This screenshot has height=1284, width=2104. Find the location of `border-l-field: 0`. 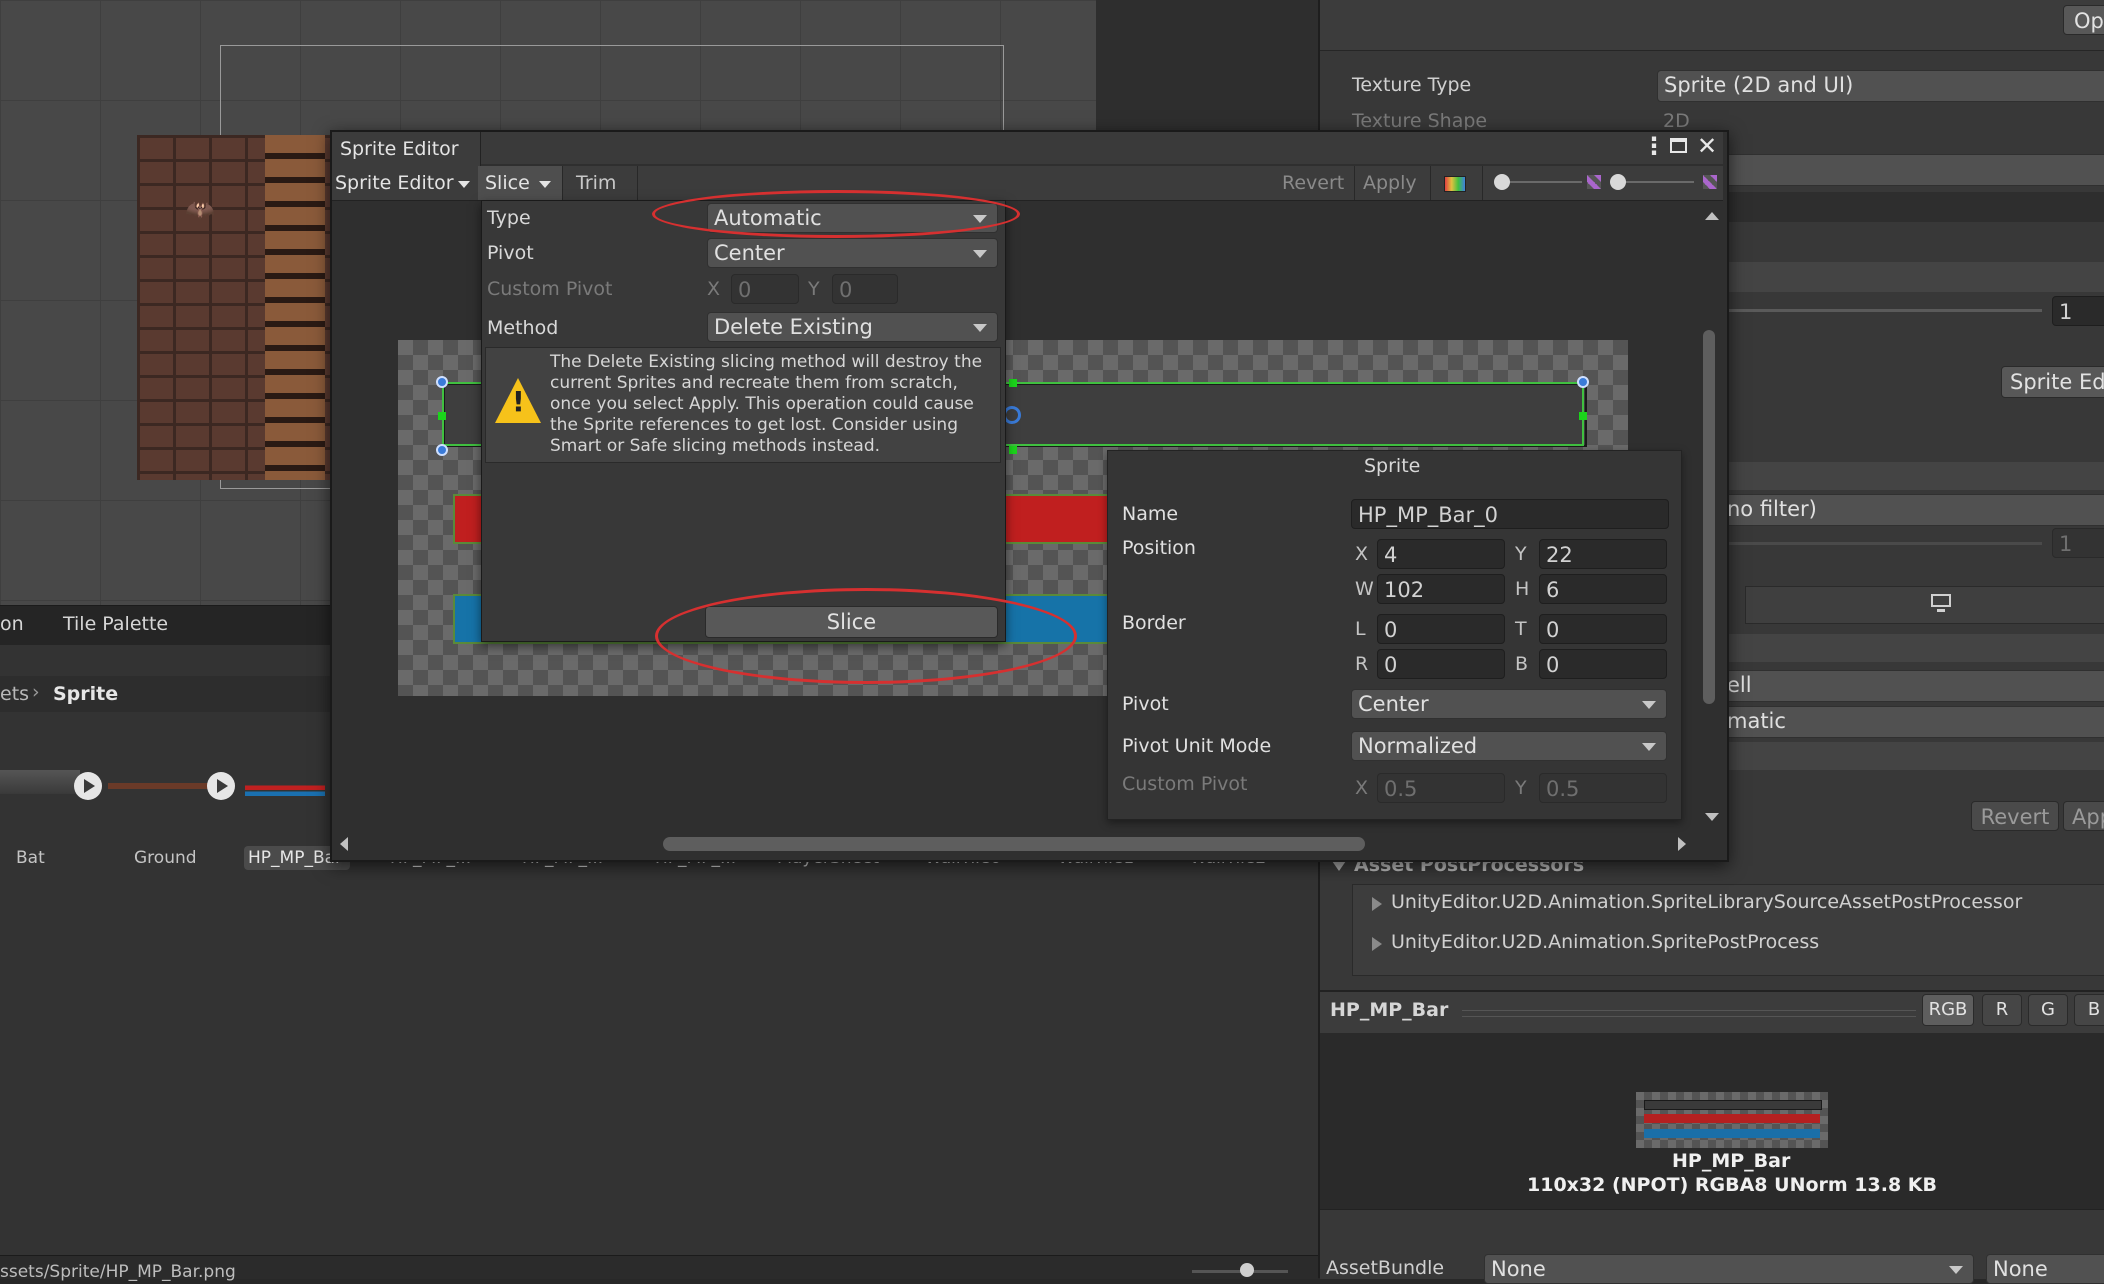

border-l-field: 0 is located at coordinates (1441, 629).